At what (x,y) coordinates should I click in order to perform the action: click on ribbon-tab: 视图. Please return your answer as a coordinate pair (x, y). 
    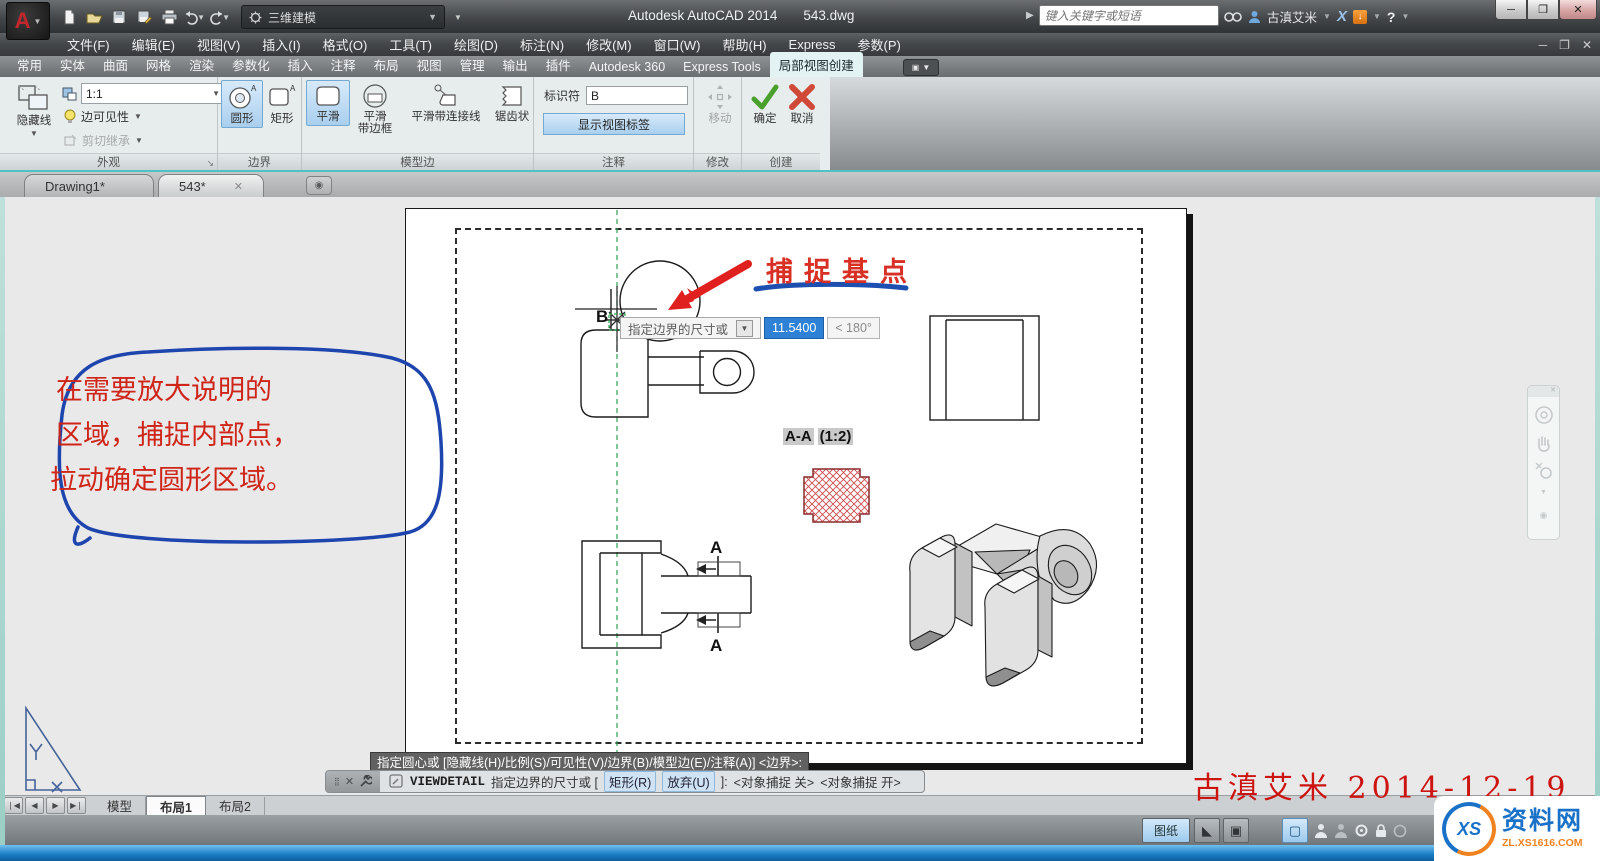
    Looking at the image, I should click on (429, 64).